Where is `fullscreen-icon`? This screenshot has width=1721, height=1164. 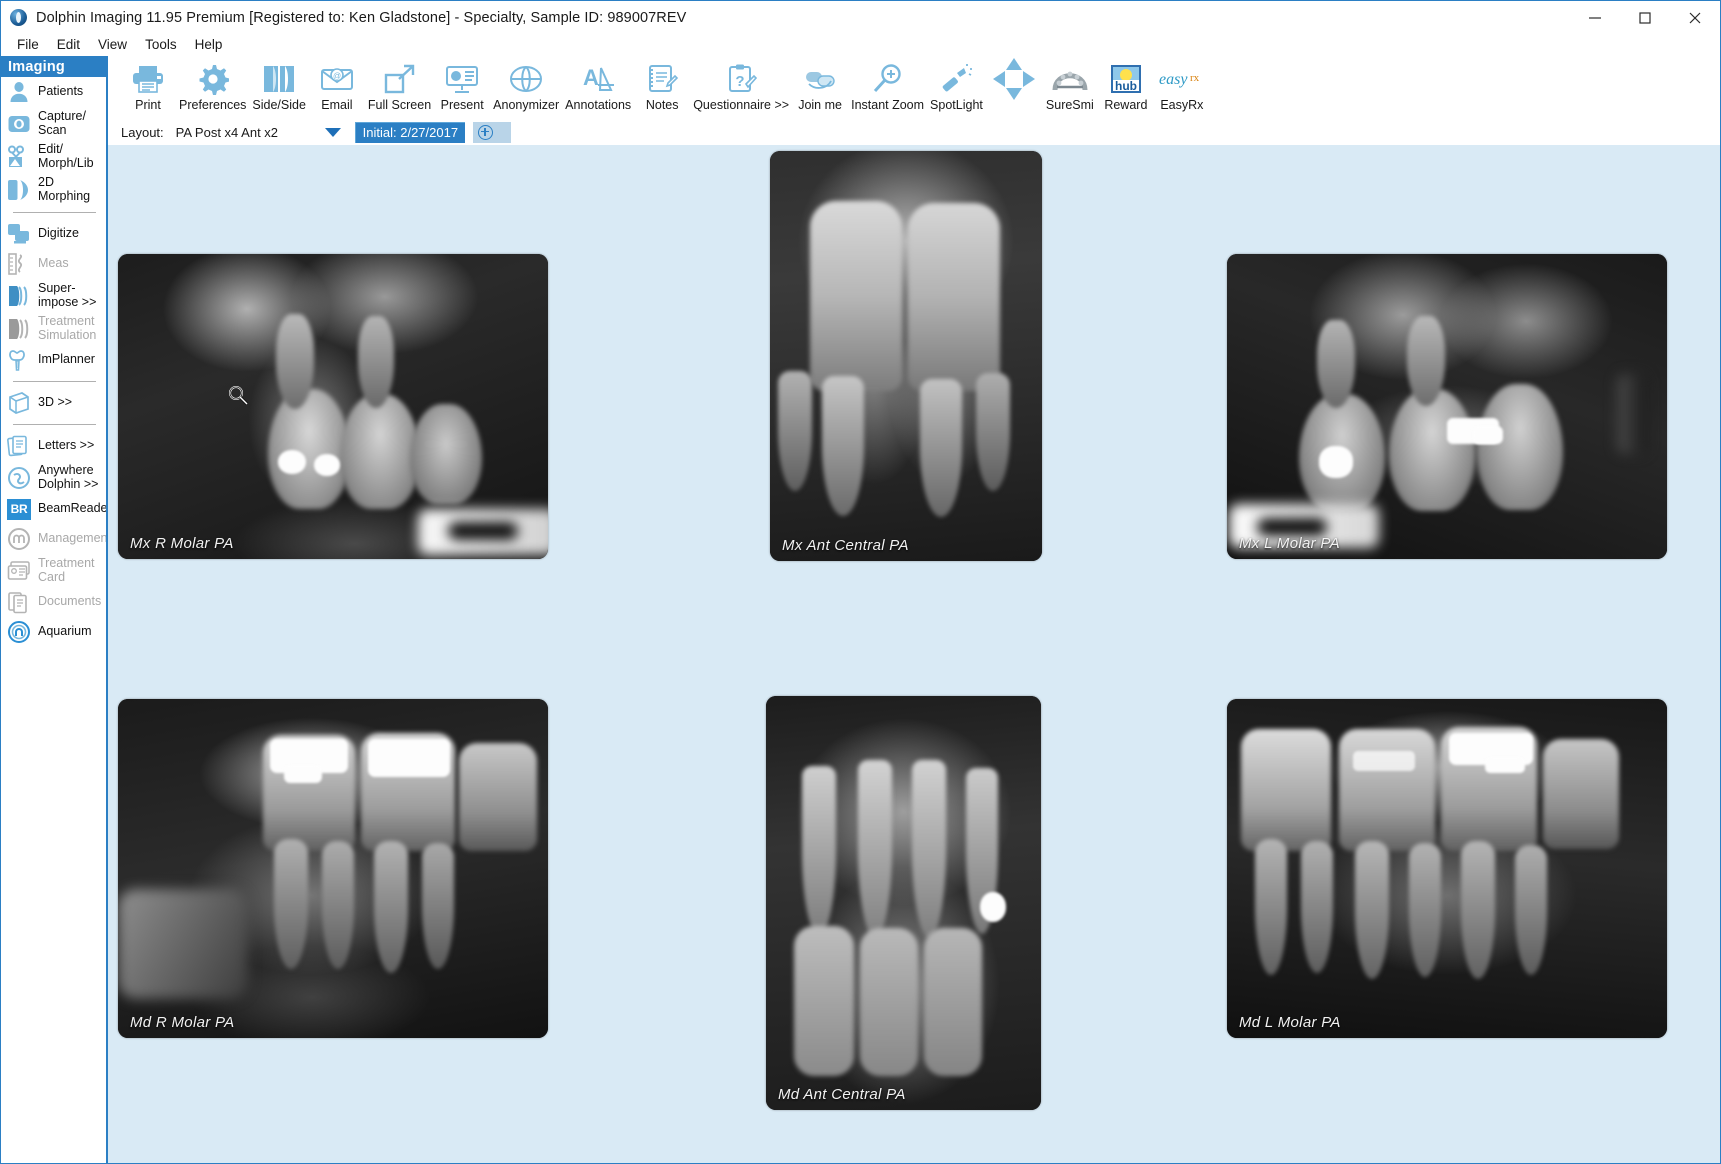
fullscreen-icon is located at coordinates (400, 79).